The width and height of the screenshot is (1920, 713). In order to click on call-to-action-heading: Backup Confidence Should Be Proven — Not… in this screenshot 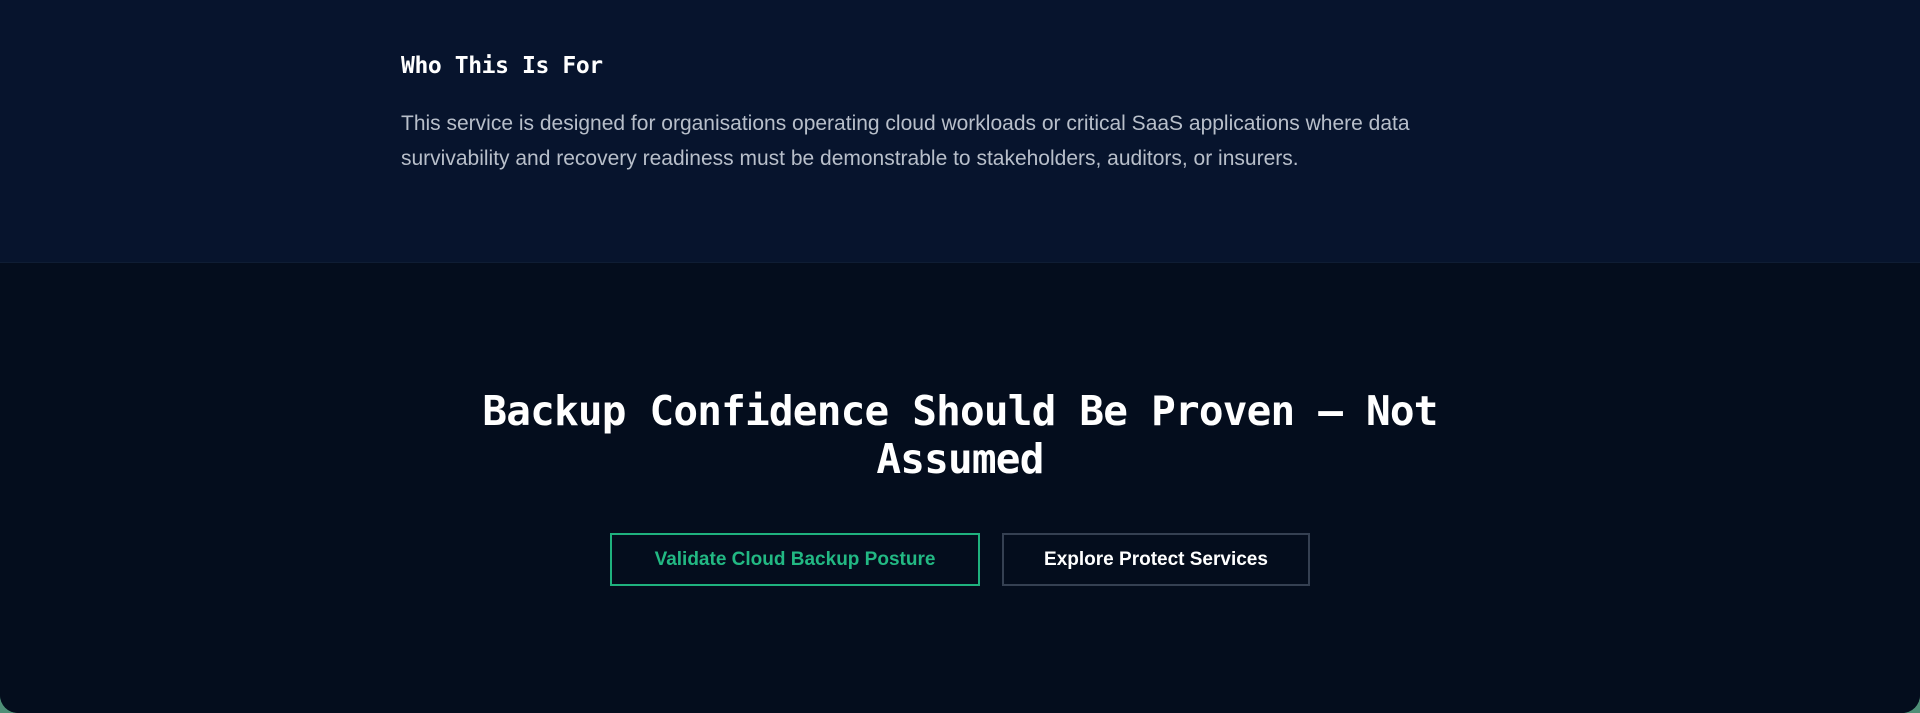, I will do `click(960, 435)`.